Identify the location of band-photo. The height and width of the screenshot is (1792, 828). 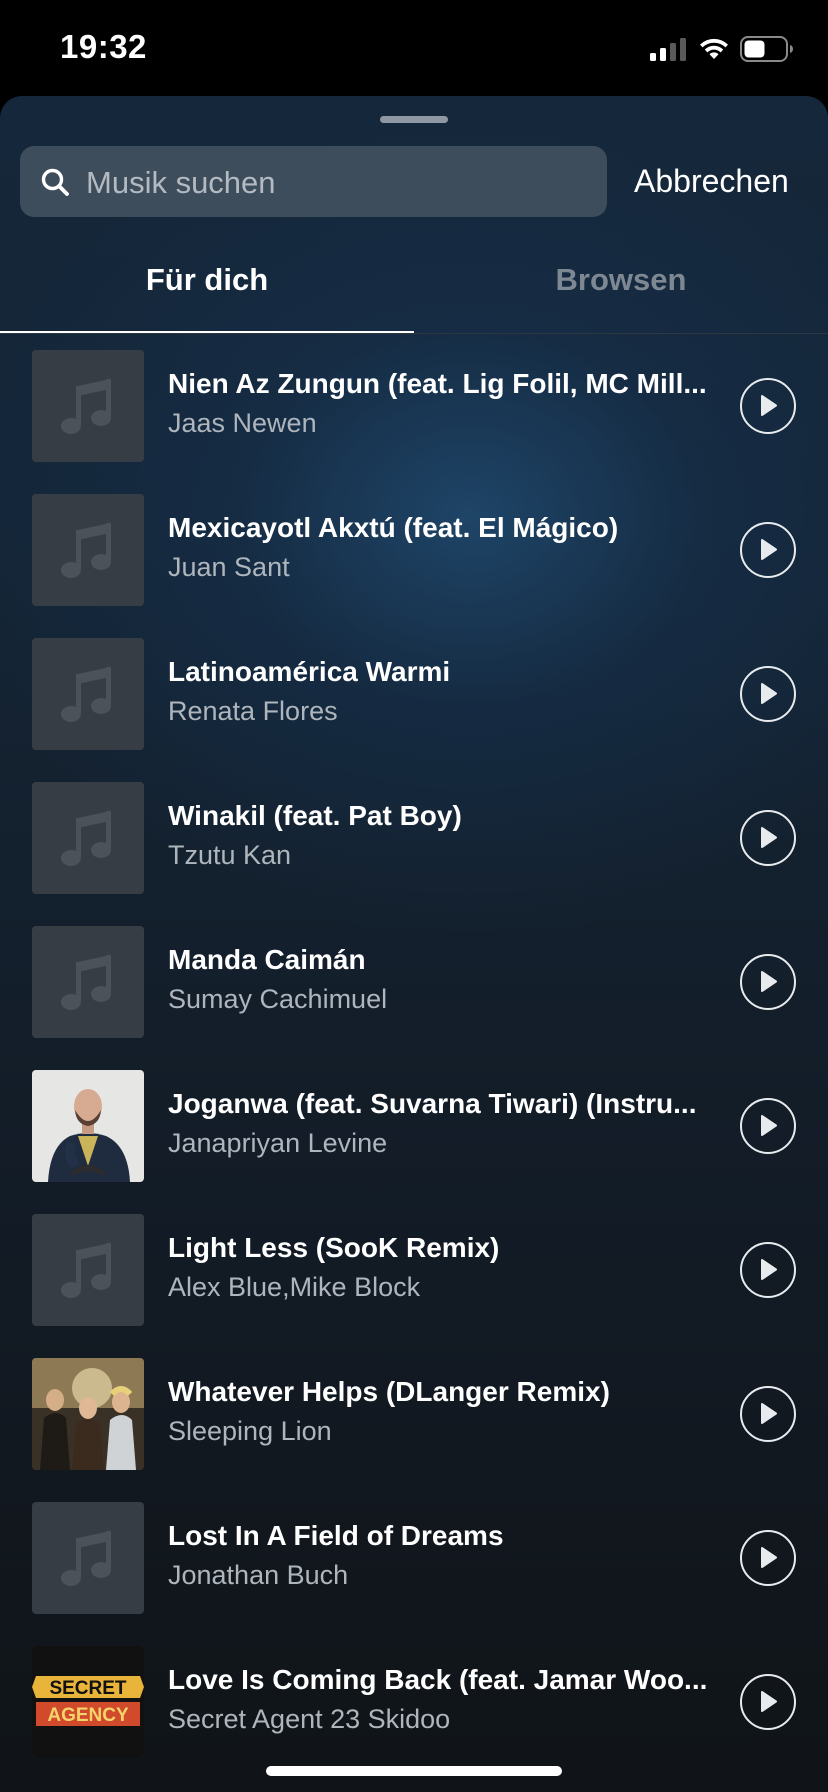
(88, 1414).